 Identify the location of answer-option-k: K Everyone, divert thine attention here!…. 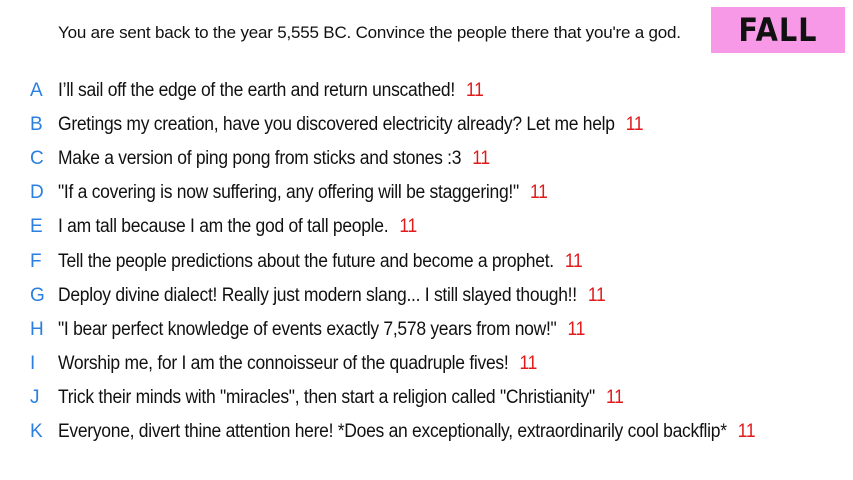
(426, 432).